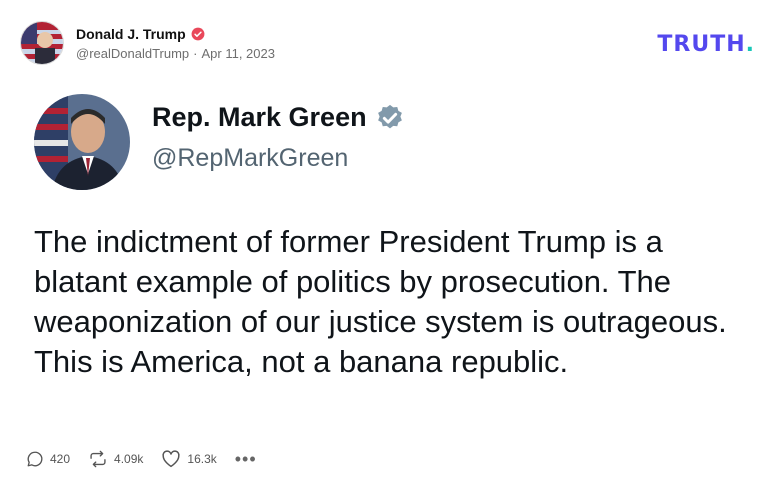  I want to click on truth-logo-text: TRUTH, so click(701, 44).